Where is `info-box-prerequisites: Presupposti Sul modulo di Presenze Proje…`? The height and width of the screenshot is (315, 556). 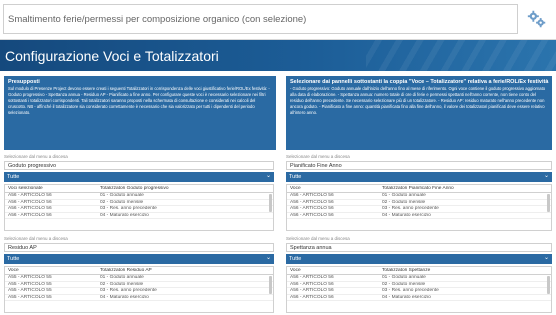 info-box-prerequisites: Presupposti Sul modulo di Presenze Proje… is located at coordinates (140, 113).